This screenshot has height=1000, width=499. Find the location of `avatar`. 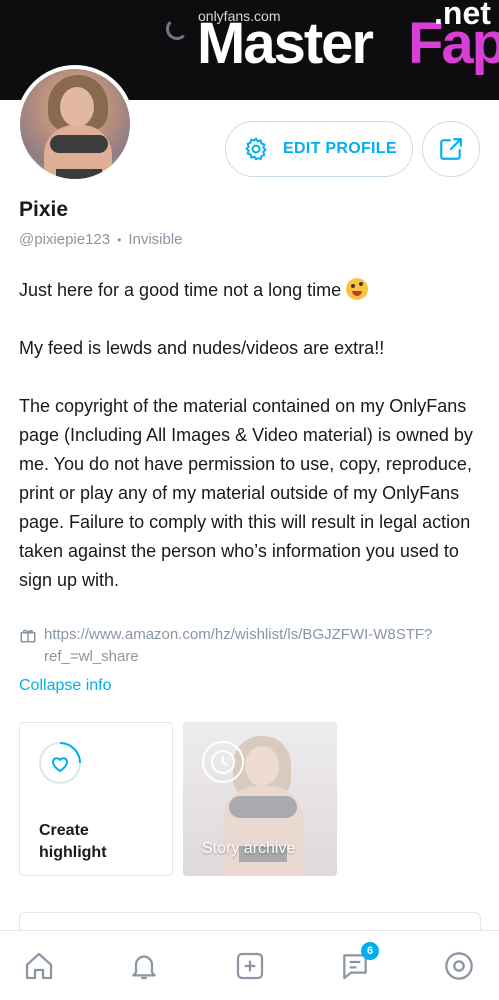

avatar is located at coordinates (75, 124).